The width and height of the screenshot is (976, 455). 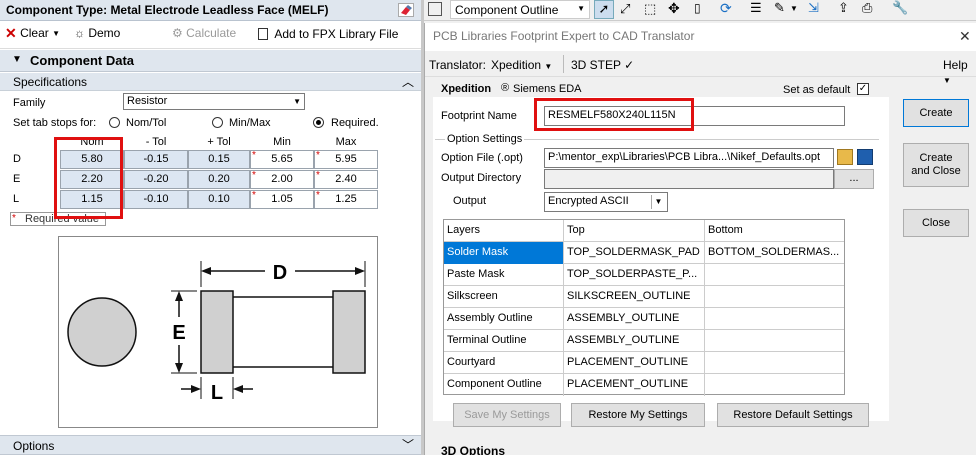 I want to click on radio-minmax, so click(x=217, y=122).